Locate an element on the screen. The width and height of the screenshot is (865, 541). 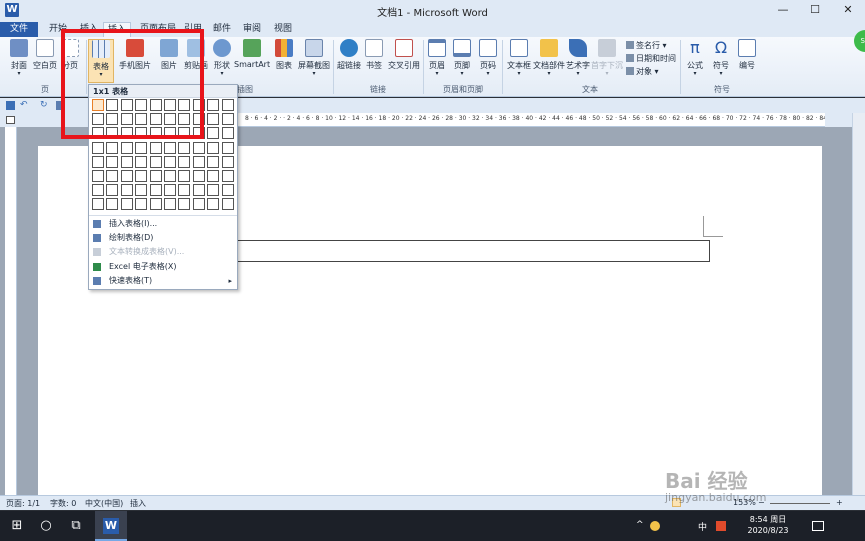
cover-page-button: 封面 ▾ is located at coordinates (19, 61).